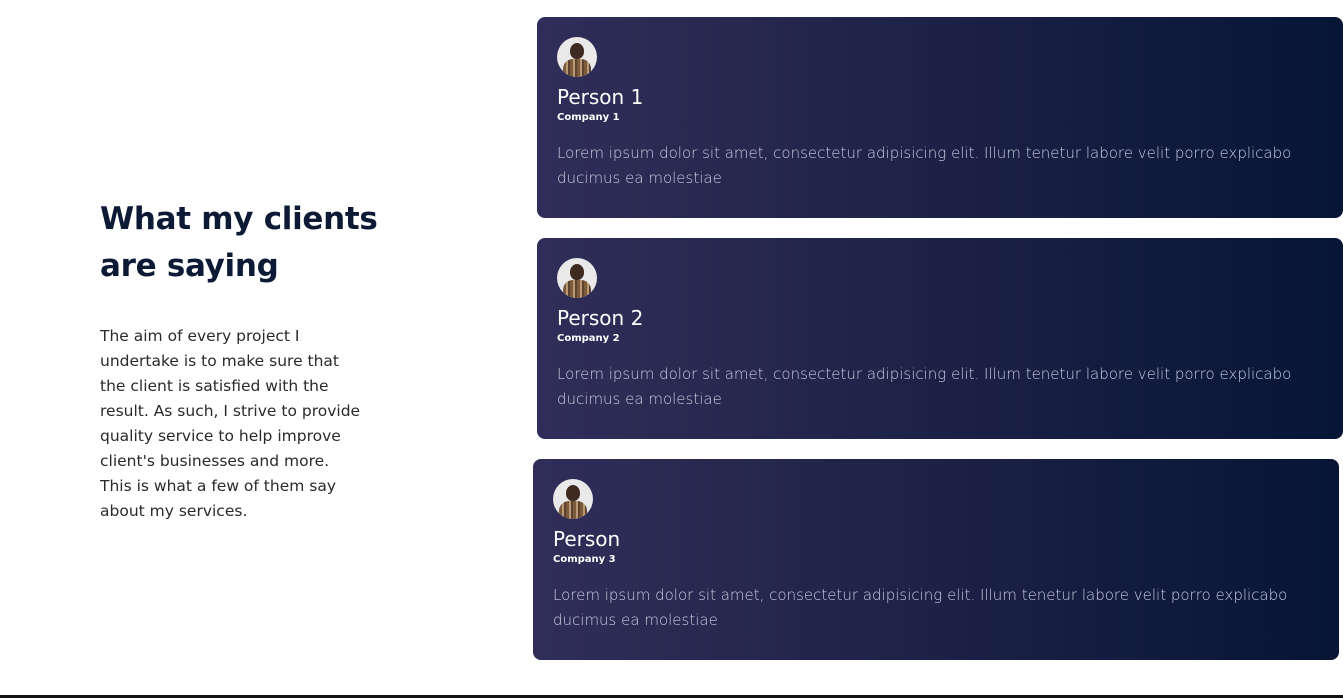  I want to click on testimonial-name: Person 1, so click(600, 97).